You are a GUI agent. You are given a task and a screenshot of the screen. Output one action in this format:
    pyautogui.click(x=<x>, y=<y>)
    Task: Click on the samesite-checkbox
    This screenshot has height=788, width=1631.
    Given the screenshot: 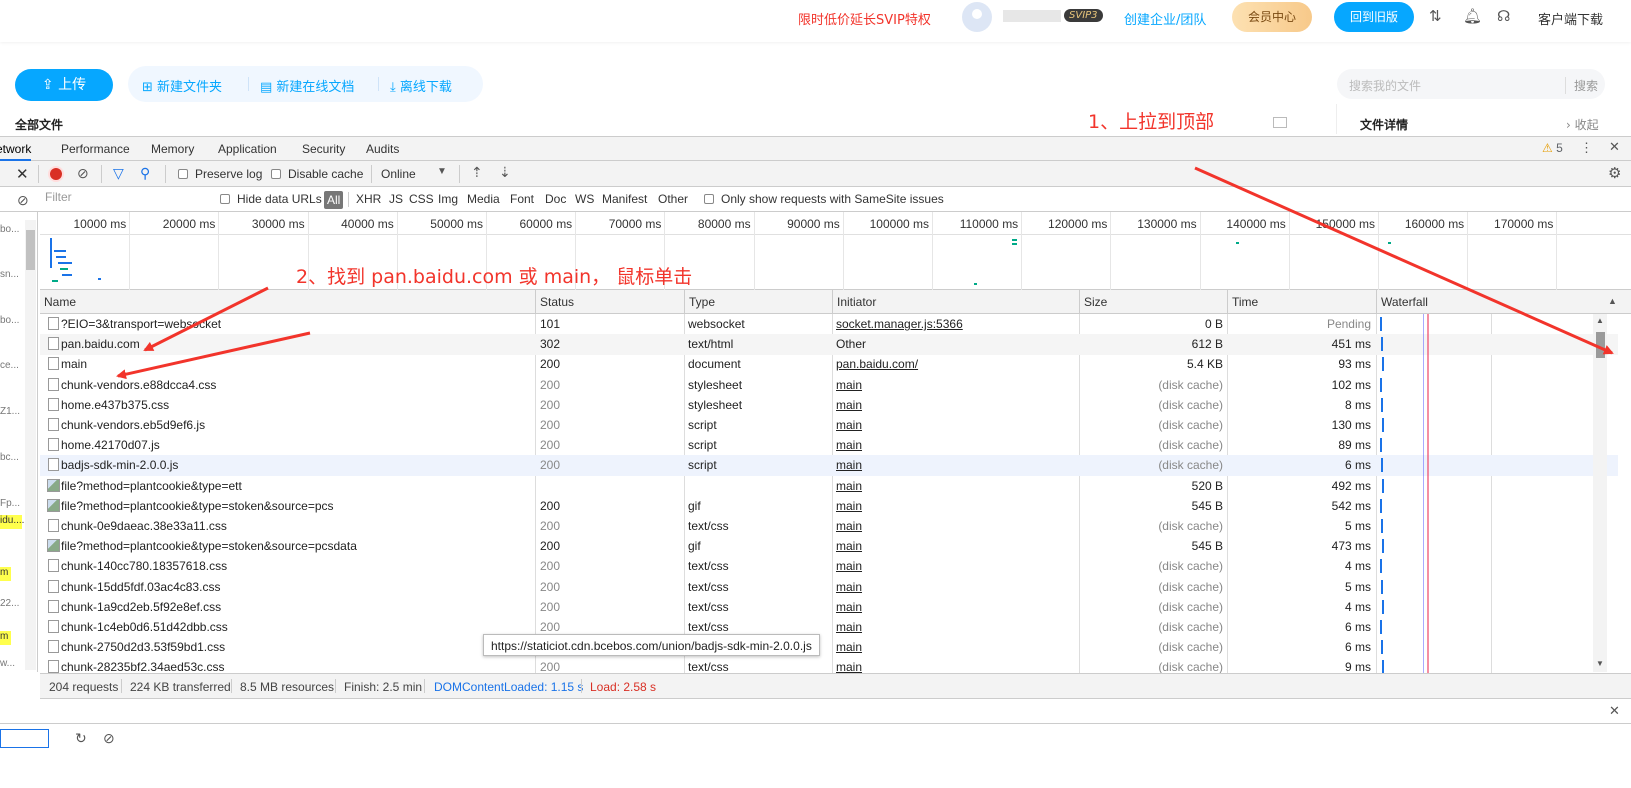 What is the action you would take?
    pyautogui.click(x=709, y=199)
    